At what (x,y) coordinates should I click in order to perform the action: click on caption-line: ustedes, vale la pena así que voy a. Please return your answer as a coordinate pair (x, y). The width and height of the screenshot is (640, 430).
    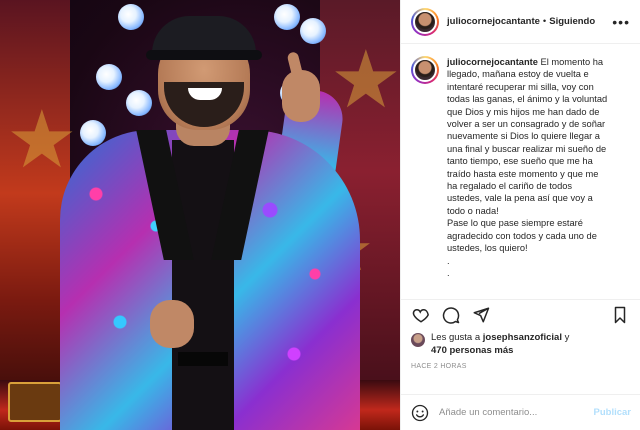
    Looking at the image, I should click on (520, 198).